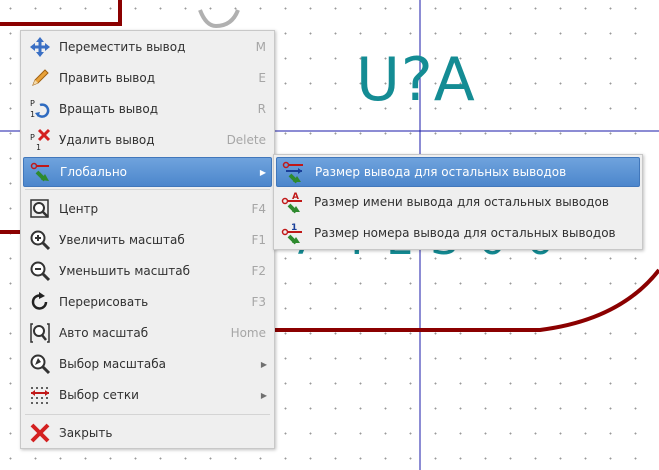  Describe the element at coordinates (40, 109) in the screenshot. I see `rotate-pin-icon: P1` at that location.